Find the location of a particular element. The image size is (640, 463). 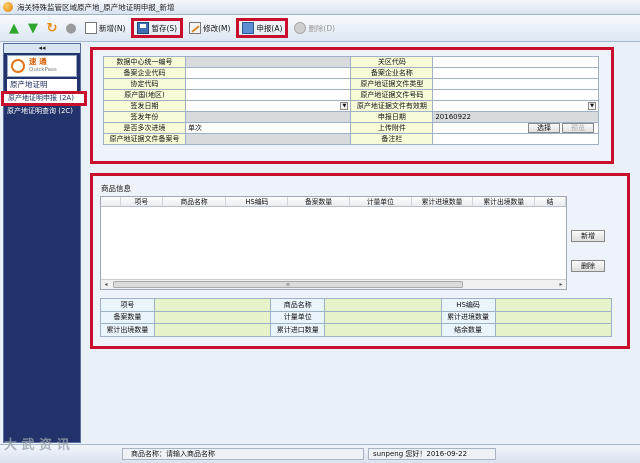

grid-col-name: 商品名称 is located at coordinates (195, 201).